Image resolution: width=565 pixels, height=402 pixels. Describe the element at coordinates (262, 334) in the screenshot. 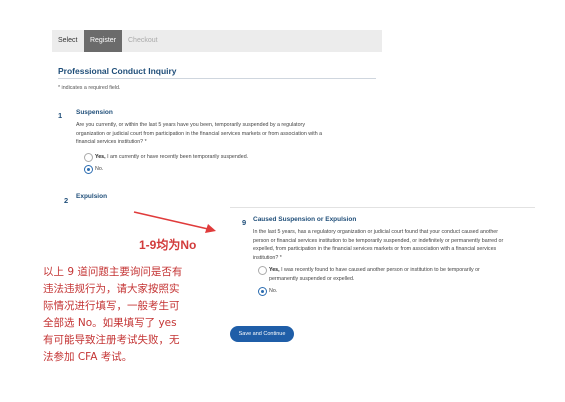

I see `save-and-continue-button: Save and Continue` at that location.